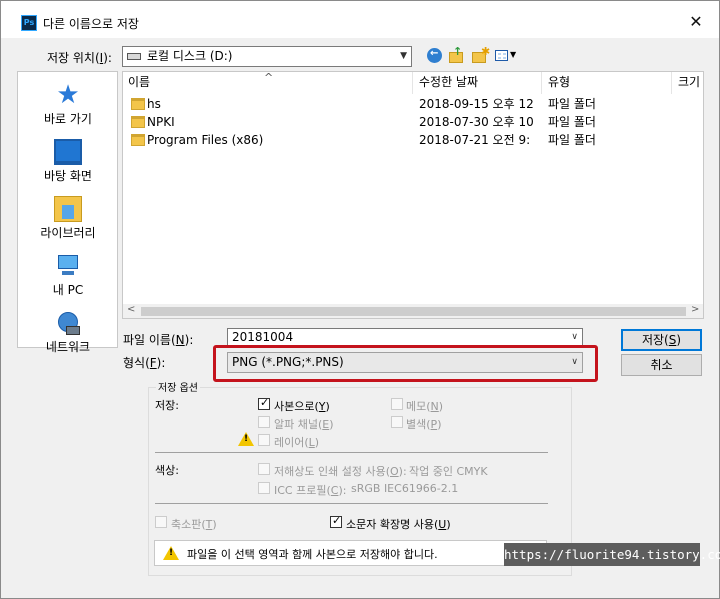  Describe the element at coordinates (405, 363) in the screenshot. I see `highlight-box` at that location.